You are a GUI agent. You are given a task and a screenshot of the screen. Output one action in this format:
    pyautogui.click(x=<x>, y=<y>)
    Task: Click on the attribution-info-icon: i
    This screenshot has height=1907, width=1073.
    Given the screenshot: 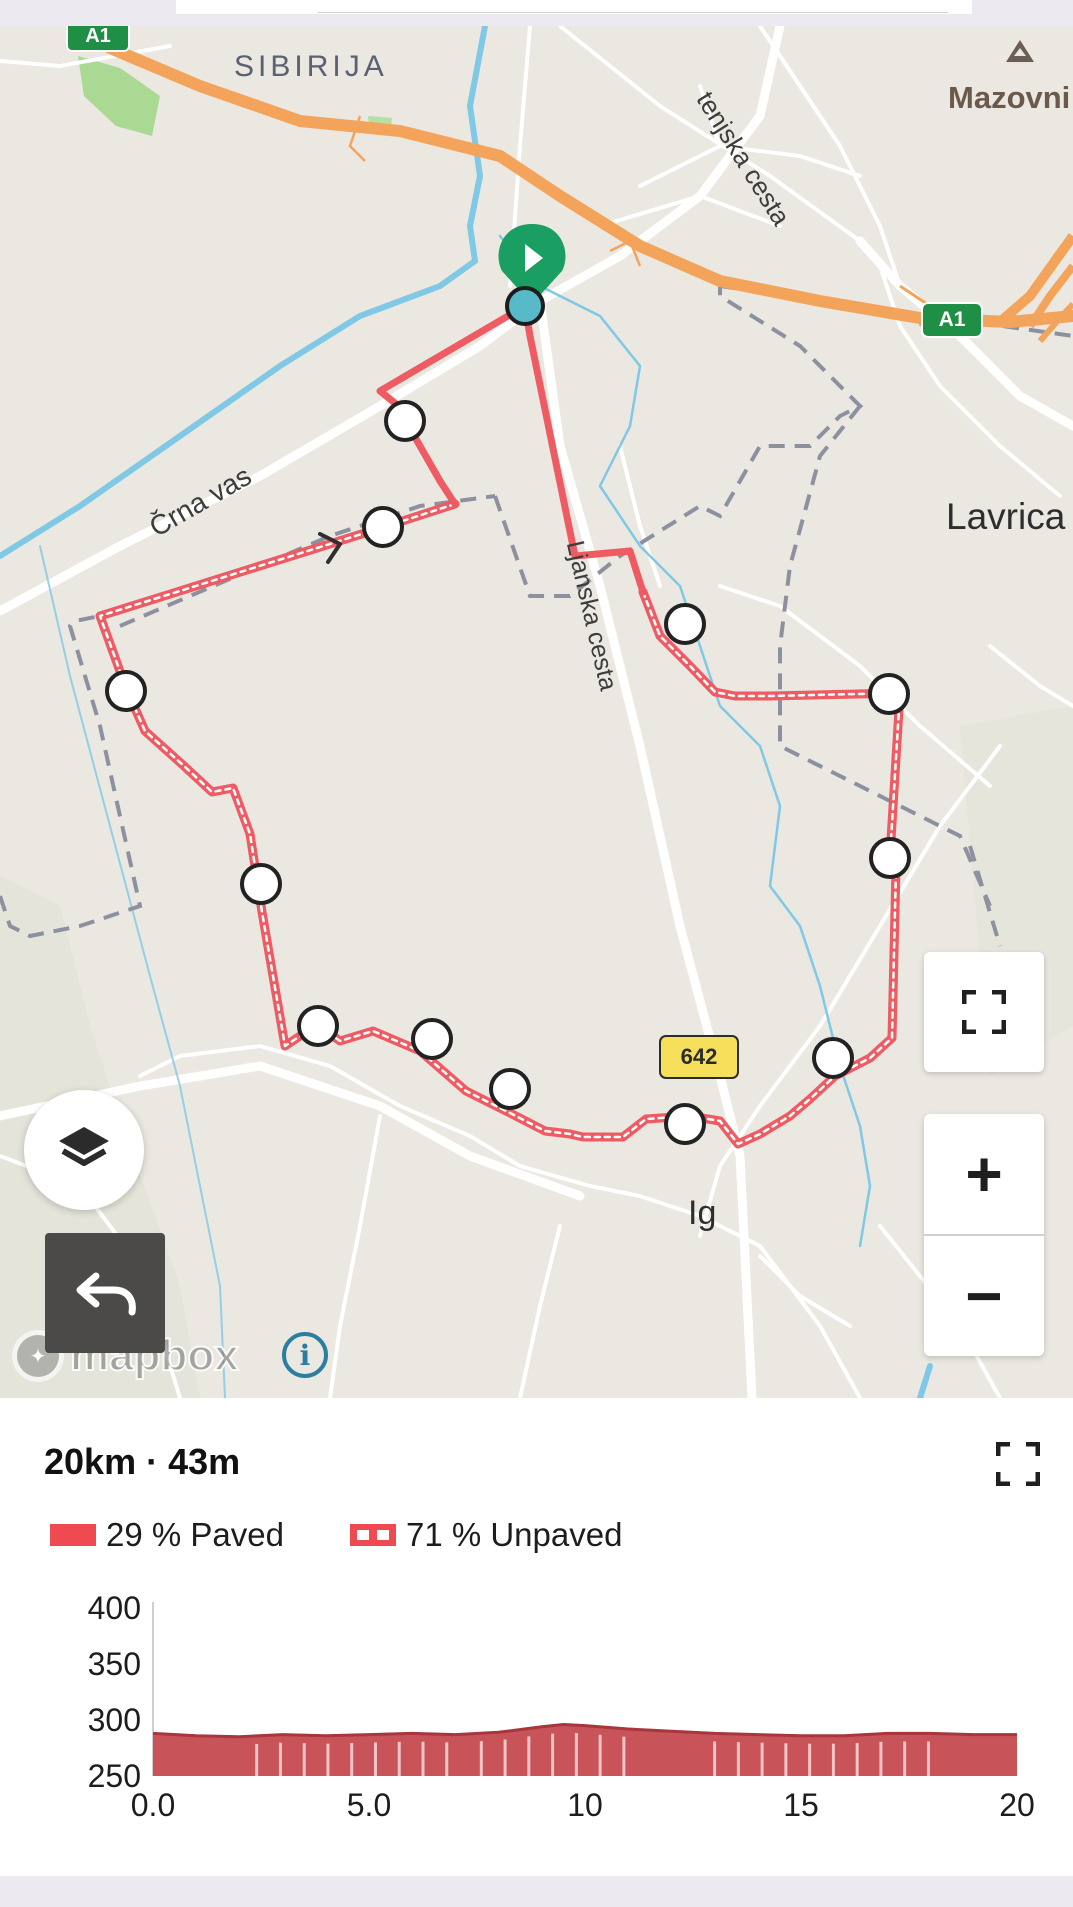 What is the action you would take?
    pyautogui.click(x=305, y=1355)
    